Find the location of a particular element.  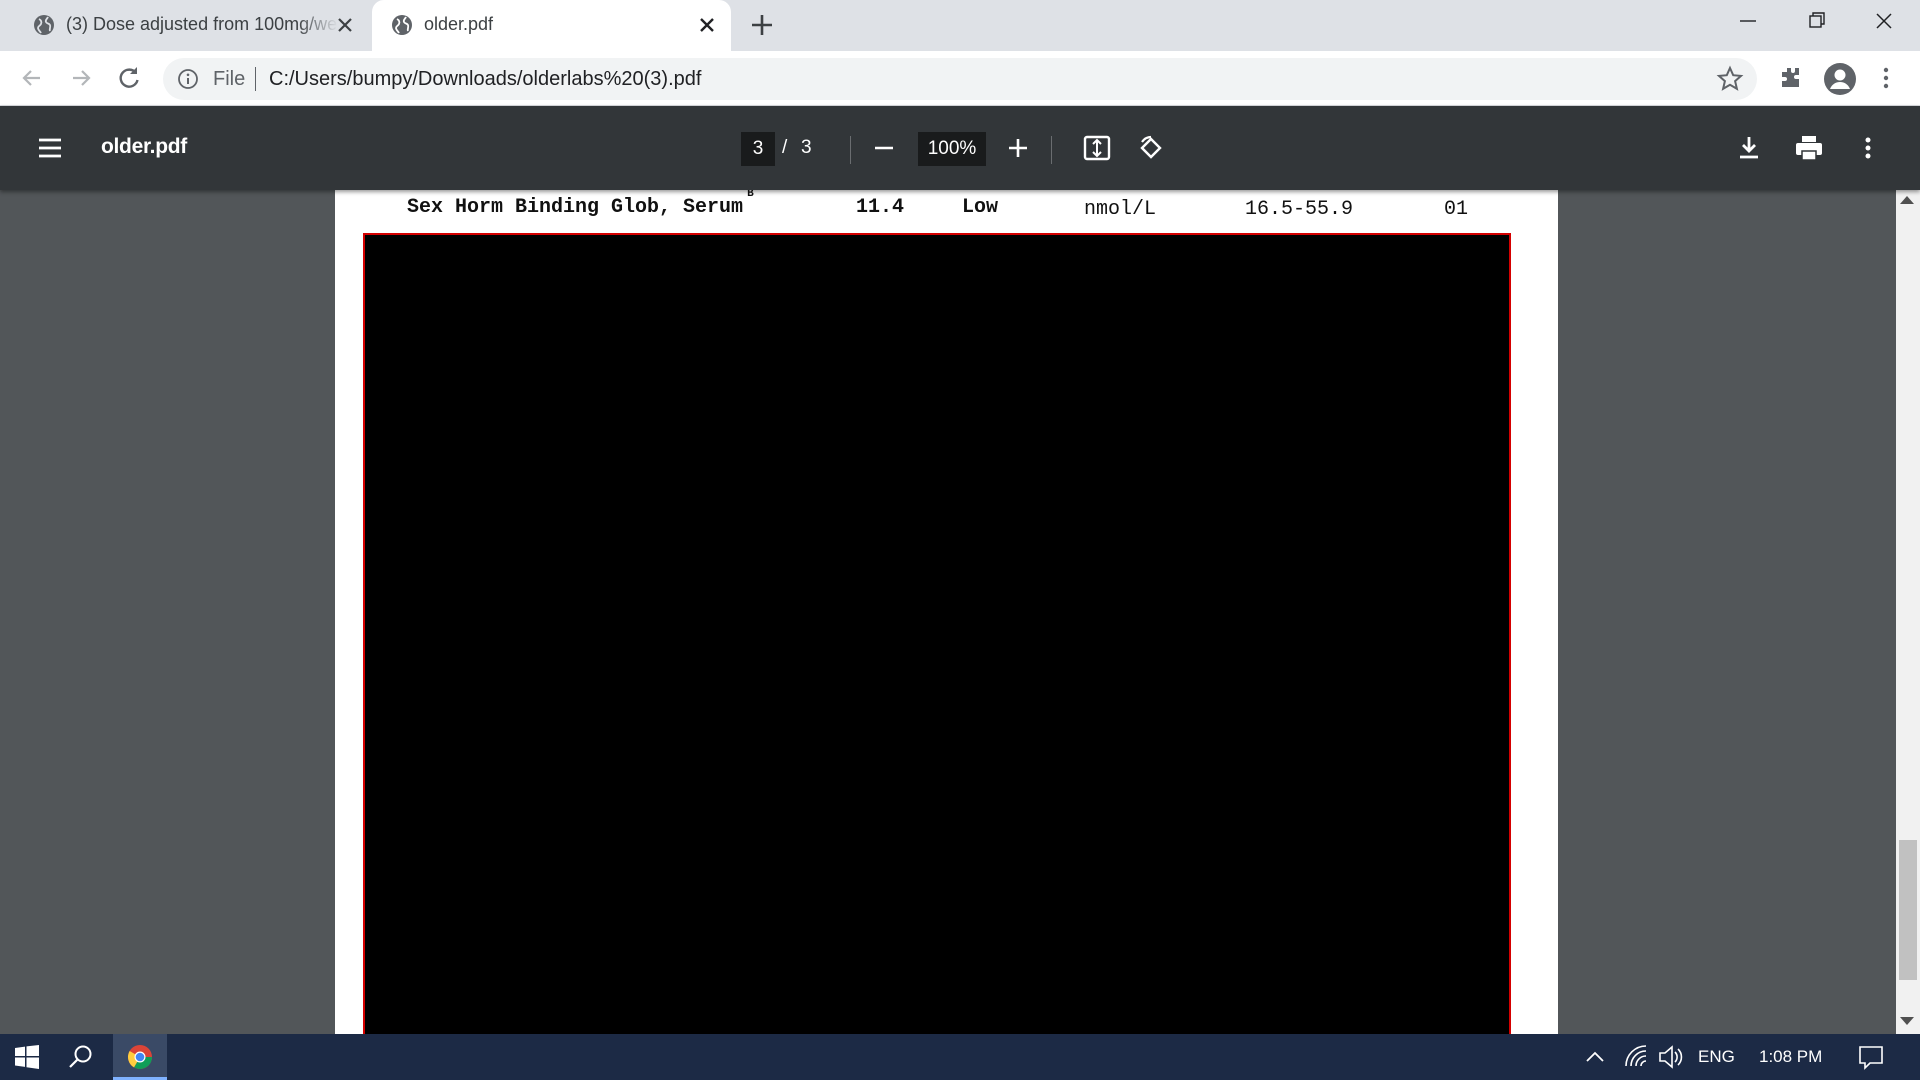

test-superscript: B is located at coordinates (750, 195).